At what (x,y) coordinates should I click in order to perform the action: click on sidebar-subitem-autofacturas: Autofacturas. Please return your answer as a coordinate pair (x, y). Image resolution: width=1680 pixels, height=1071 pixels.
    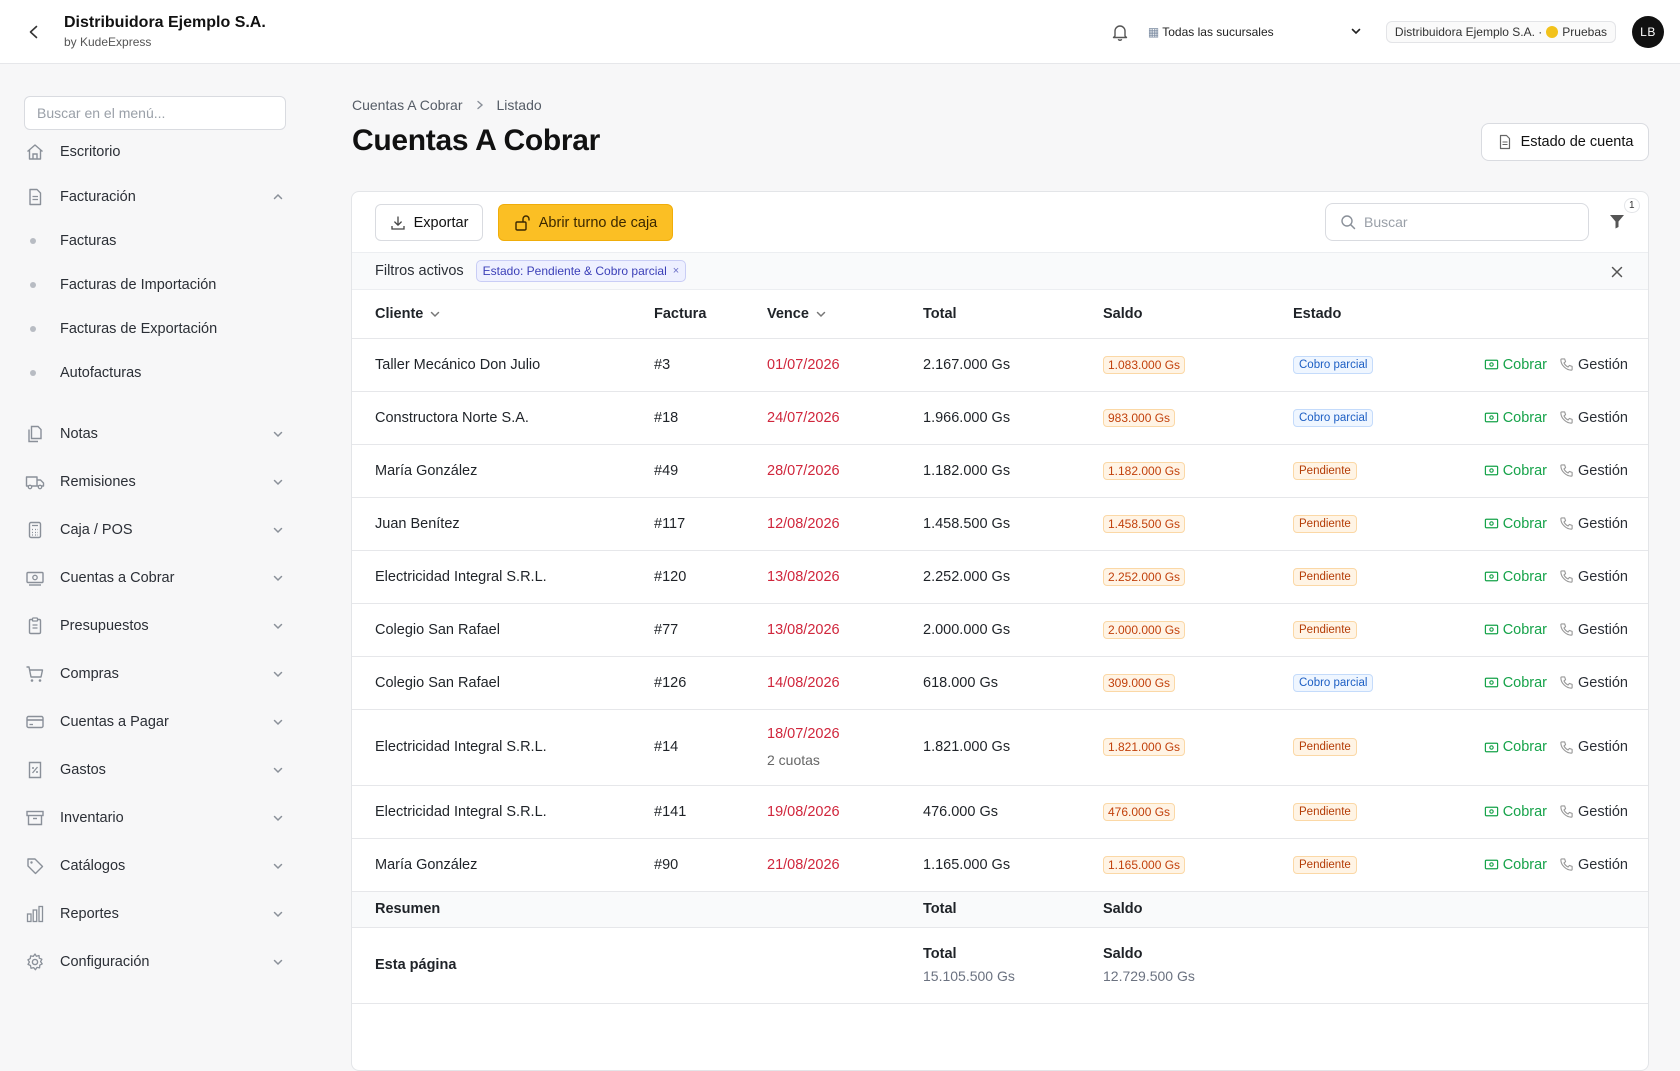
    Looking at the image, I should click on (158, 373).